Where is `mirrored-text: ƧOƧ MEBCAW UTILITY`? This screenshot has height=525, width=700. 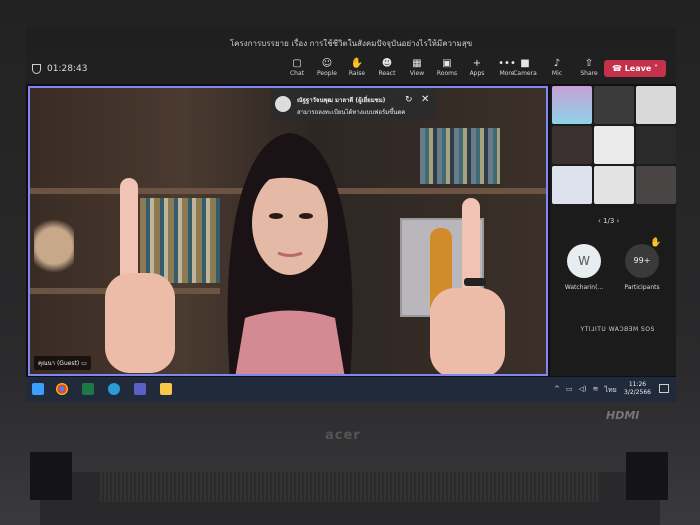
mirrored-text: ƧOƧ MEBCAW UTILITY is located at coordinates (617, 329).